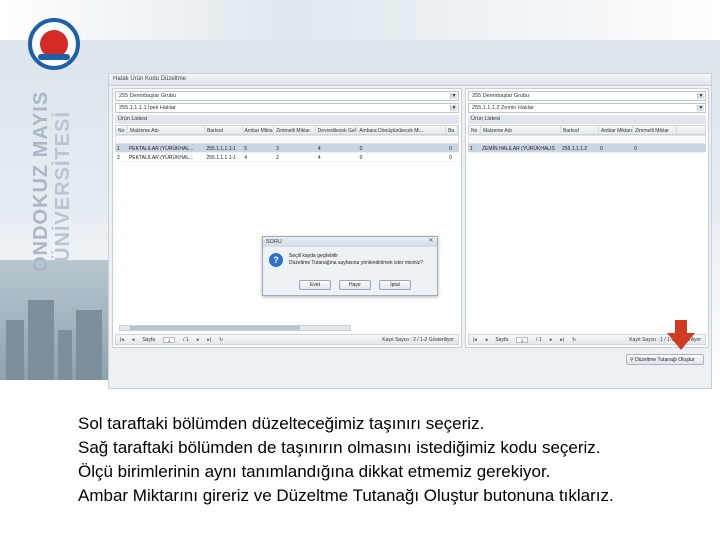 The height and width of the screenshot is (540, 720). Describe the element at coordinates (215, 328) in the screenshot. I see `scroll-thumb` at that location.